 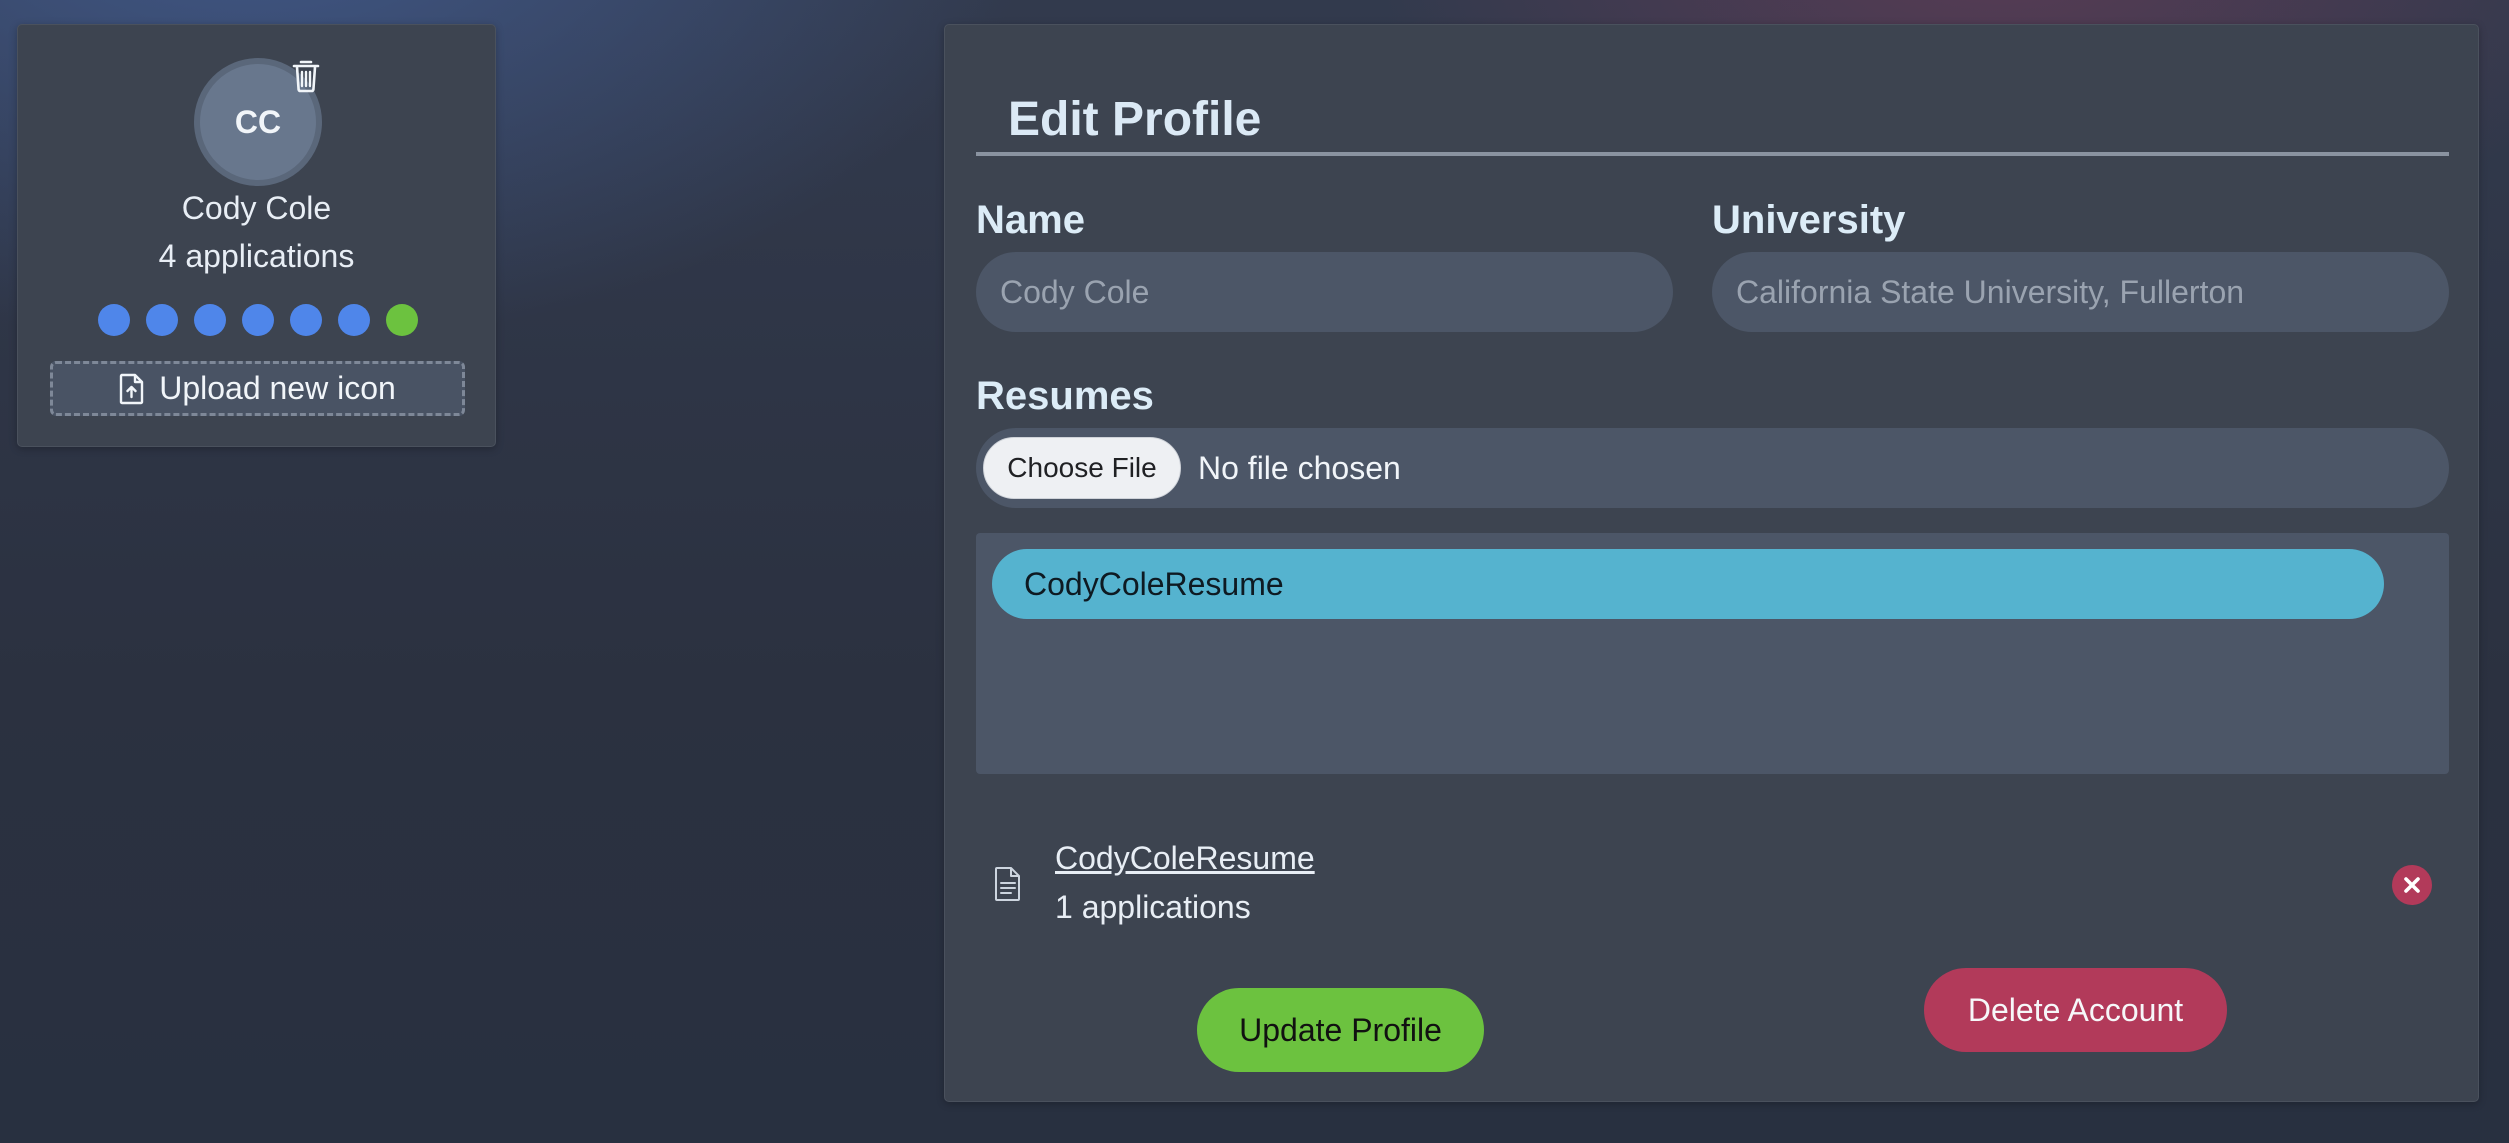 What do you see at coordinates (1185, 858) in the screenshot?
I see `resume-link: CodyColeResume` at bounding box center [1185, 858].